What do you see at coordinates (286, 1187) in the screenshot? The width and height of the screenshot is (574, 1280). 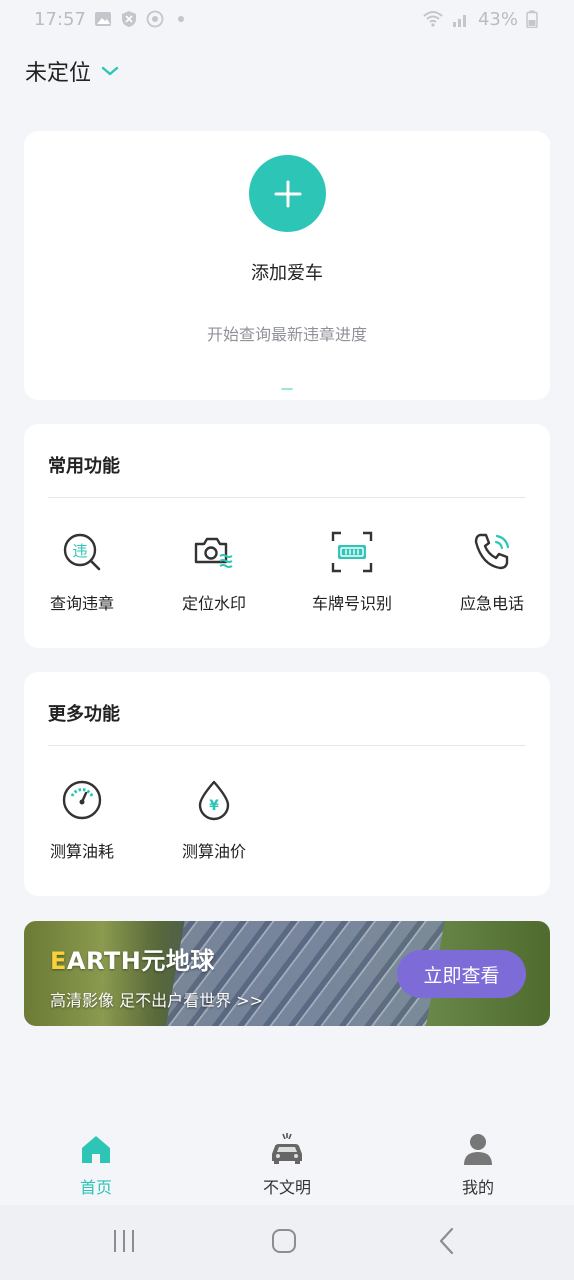 I see `tab-label: 不文明` at bounding box center [286, 1187].